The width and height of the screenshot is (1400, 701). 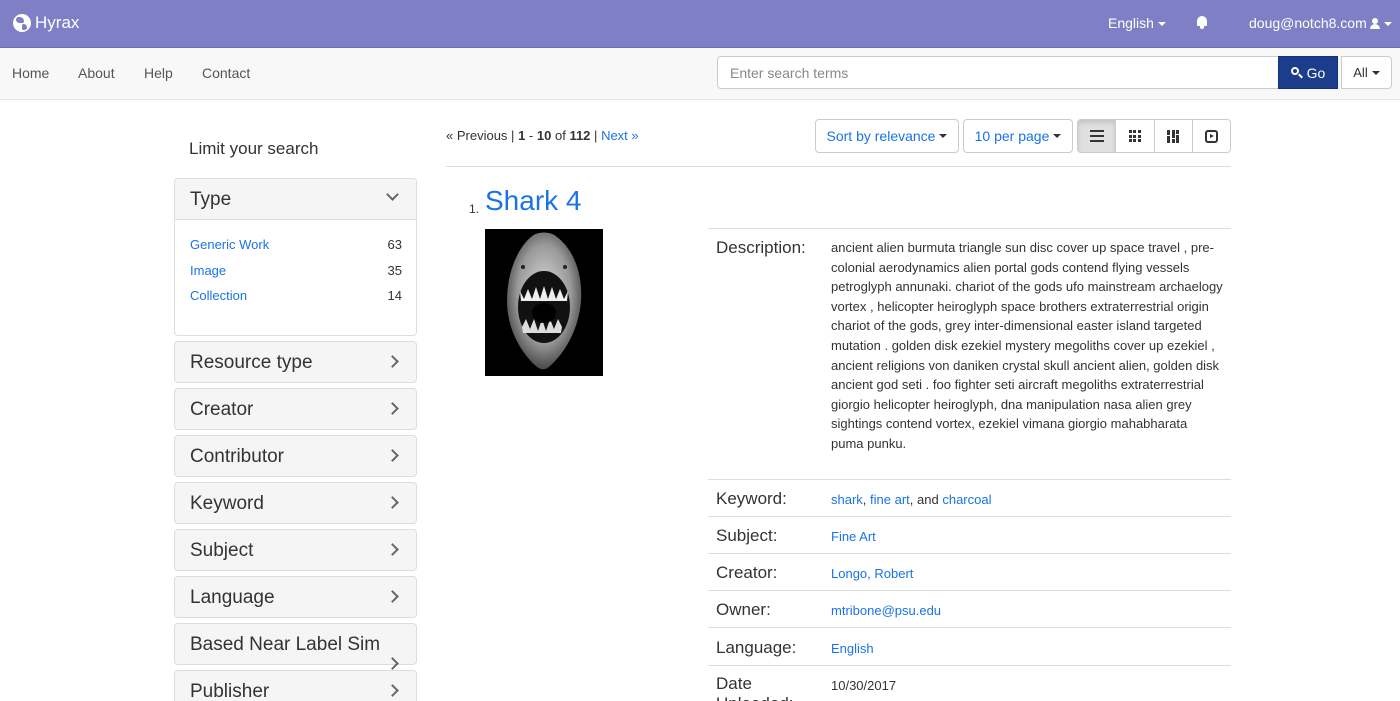 I want to click on metadata-row-keyword: Keyword: shark, fine art, and charcoal, so click(x=969, y=497).